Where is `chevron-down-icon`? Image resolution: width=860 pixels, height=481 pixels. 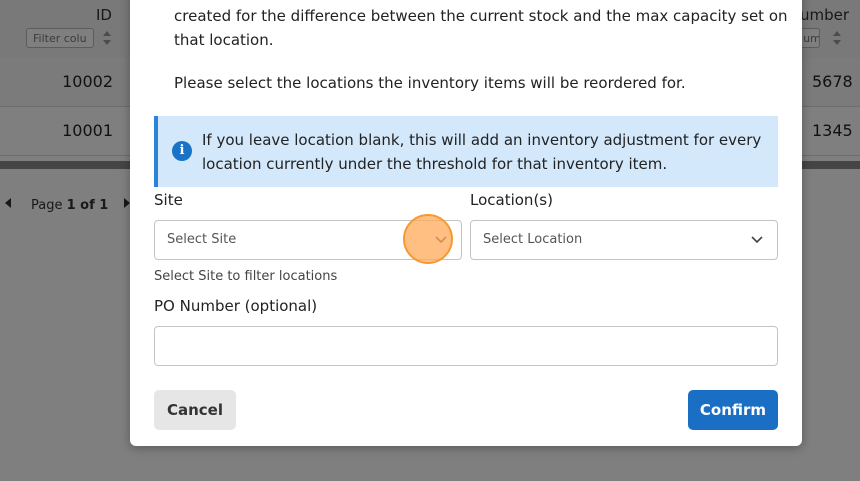
chevron-down-icon is located at coordinates (757, 240).